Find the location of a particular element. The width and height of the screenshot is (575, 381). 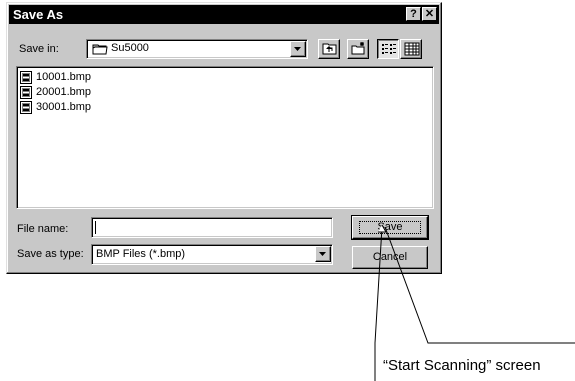

callout-leader is located at coordinates (474, 302).